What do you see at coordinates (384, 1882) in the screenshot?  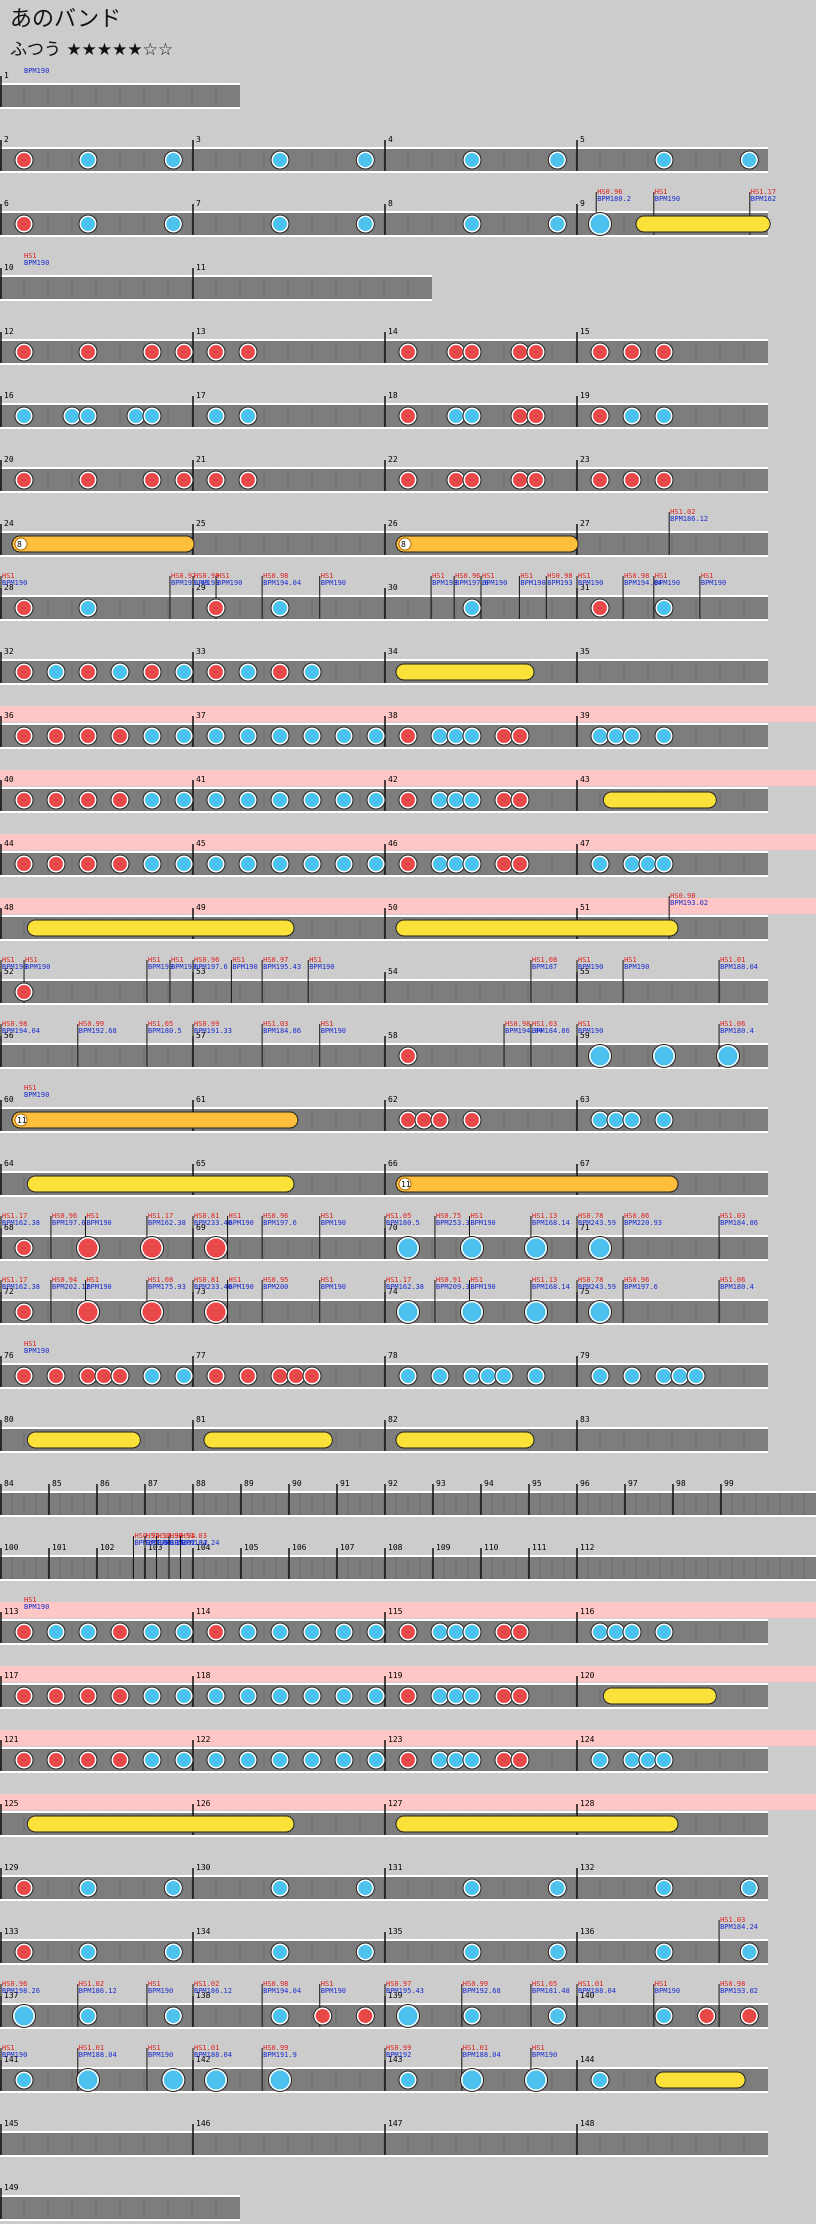 I see `chart-row: 129 130 131 132` at bounding box center [384, 1882].